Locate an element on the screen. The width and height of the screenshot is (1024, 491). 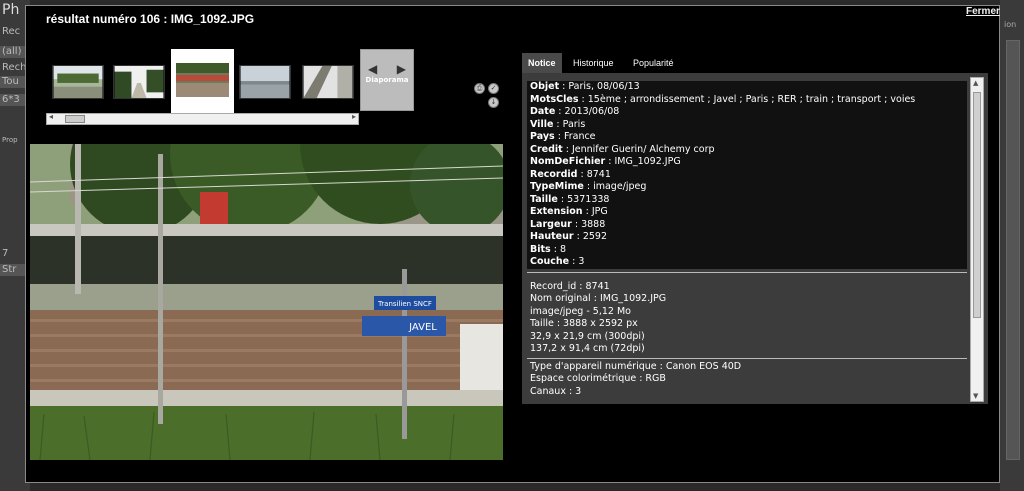
modal-title: résultat numéro 106 : IMG_1092.JPG is located at coordinates (150, 19).